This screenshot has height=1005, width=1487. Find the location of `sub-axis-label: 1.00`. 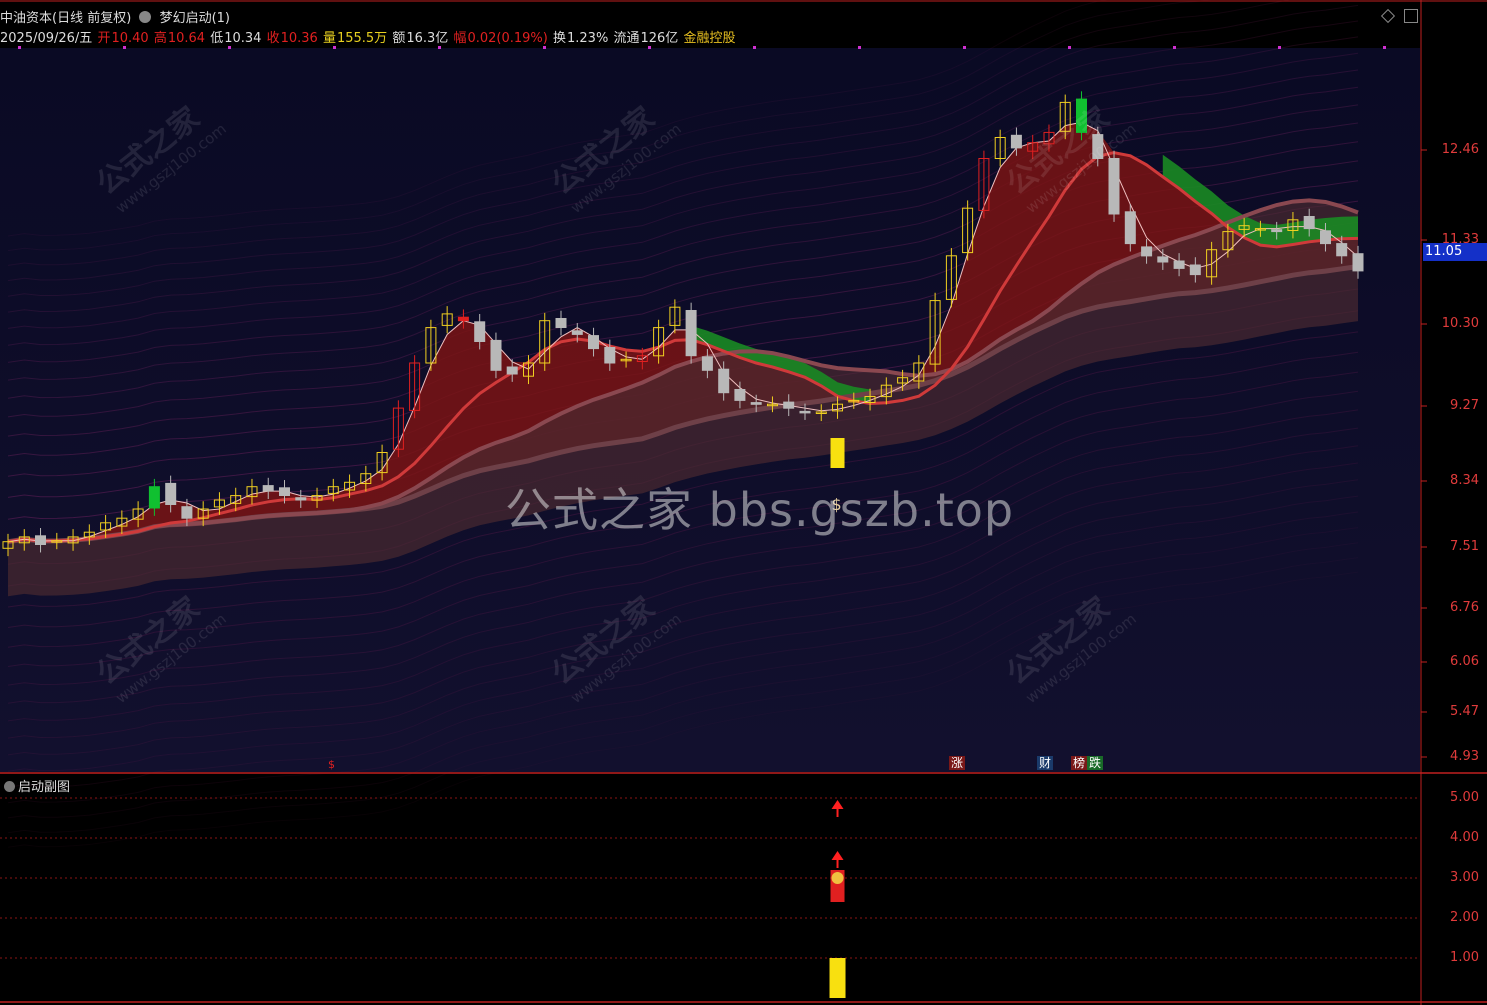

sub-axis-label: 1.00 is located at coordinates (1464, 957).